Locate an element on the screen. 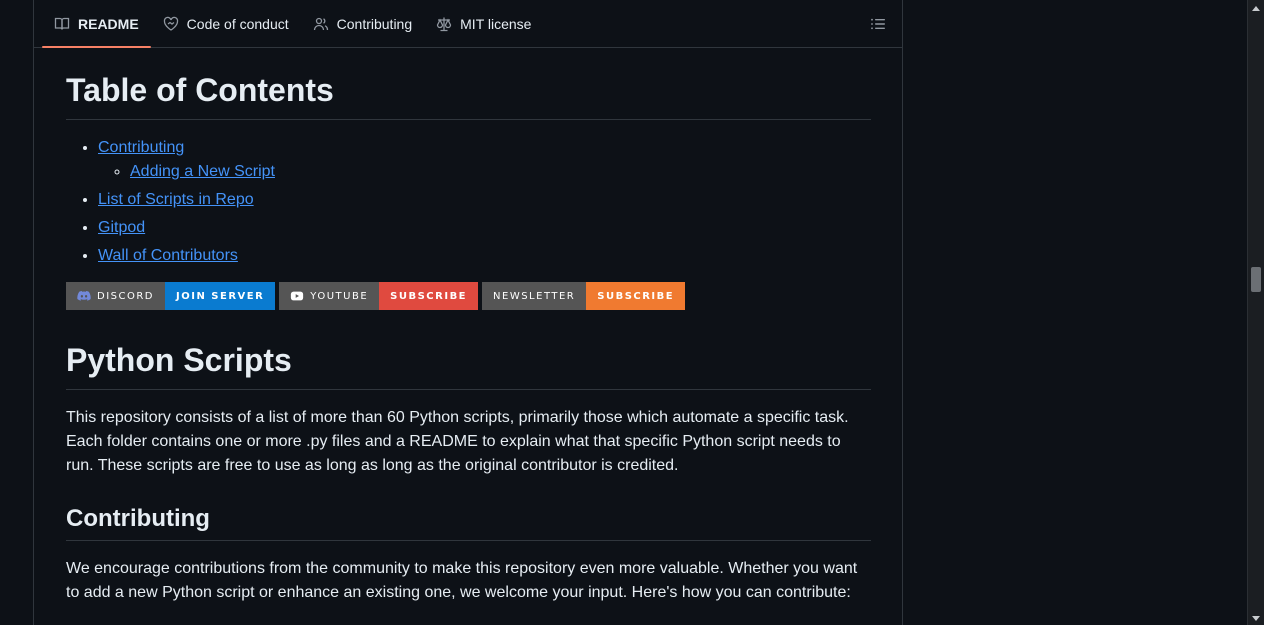  toc-item: List of Scripts in Repo is located at coordinates (484, 200).